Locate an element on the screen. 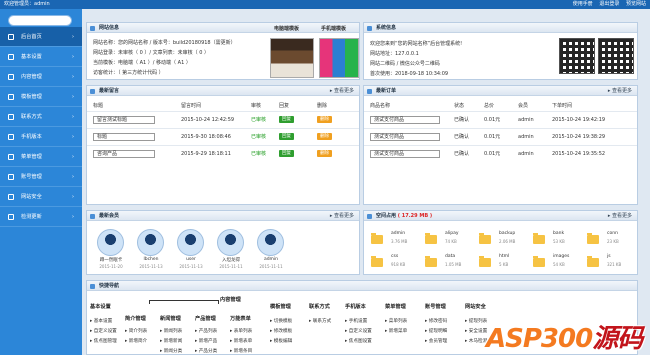 The height and width of the screenshot is (355, 650). member-name: user is located at coordinates (191, 259).